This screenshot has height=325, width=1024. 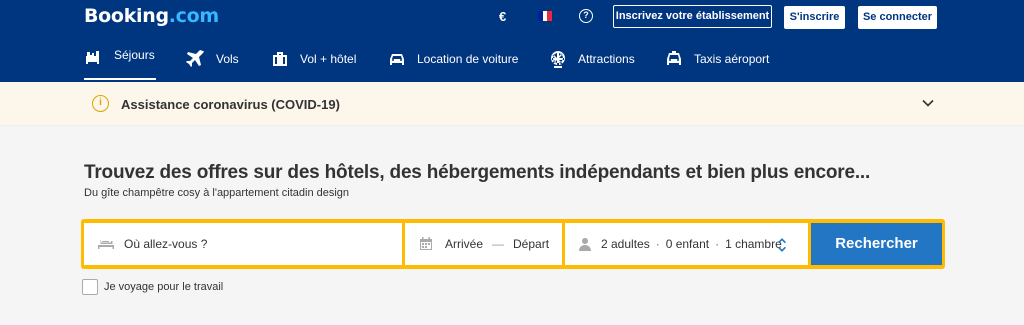 What do you see at coordinates (692, 16) in the screenshot?
I see `list-property-button: Inscrivez votre établissement` at bounding box center [692, 16].